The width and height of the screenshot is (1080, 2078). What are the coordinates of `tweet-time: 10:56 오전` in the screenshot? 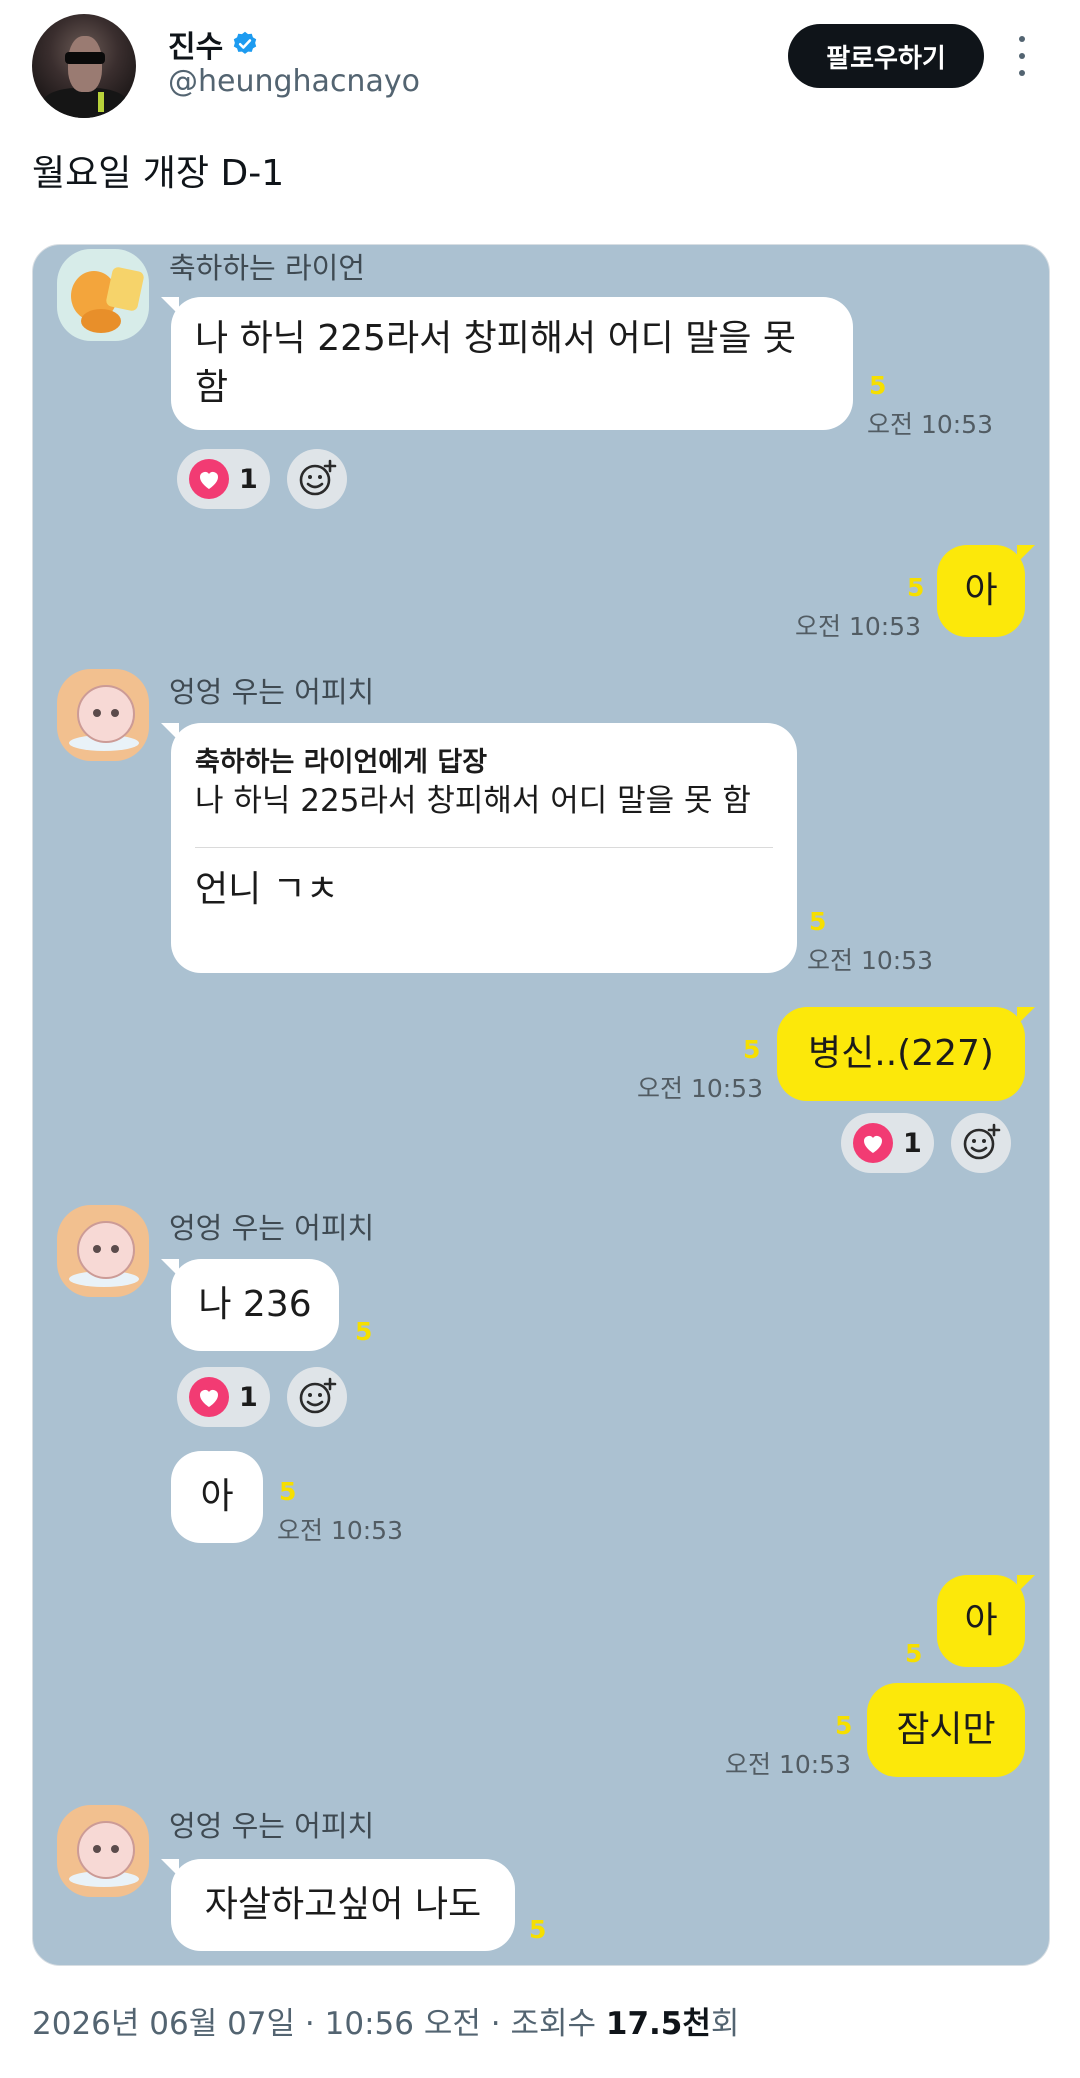 It's located at (403, 2024).